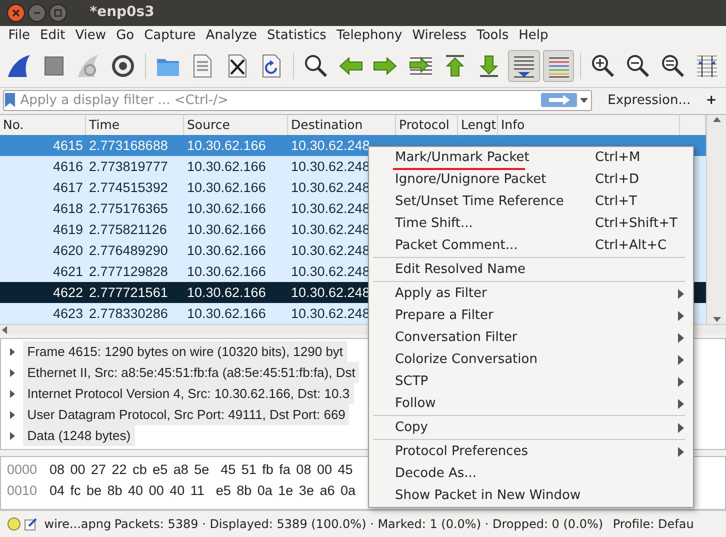 Image resolution: width=726 pixels, height=537 pixels. I want to click on packet-stats: Packets: 5389 · Displayed: 5389 (100.0%) · Marked: 1 (0.0%) · Dropped: 0 (0.0%), so click(359, 525).